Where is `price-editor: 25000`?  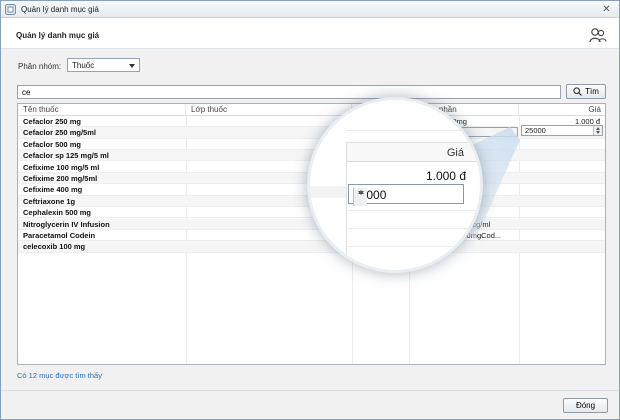
price-editor: 25000 is located at coordinates (562, 130).